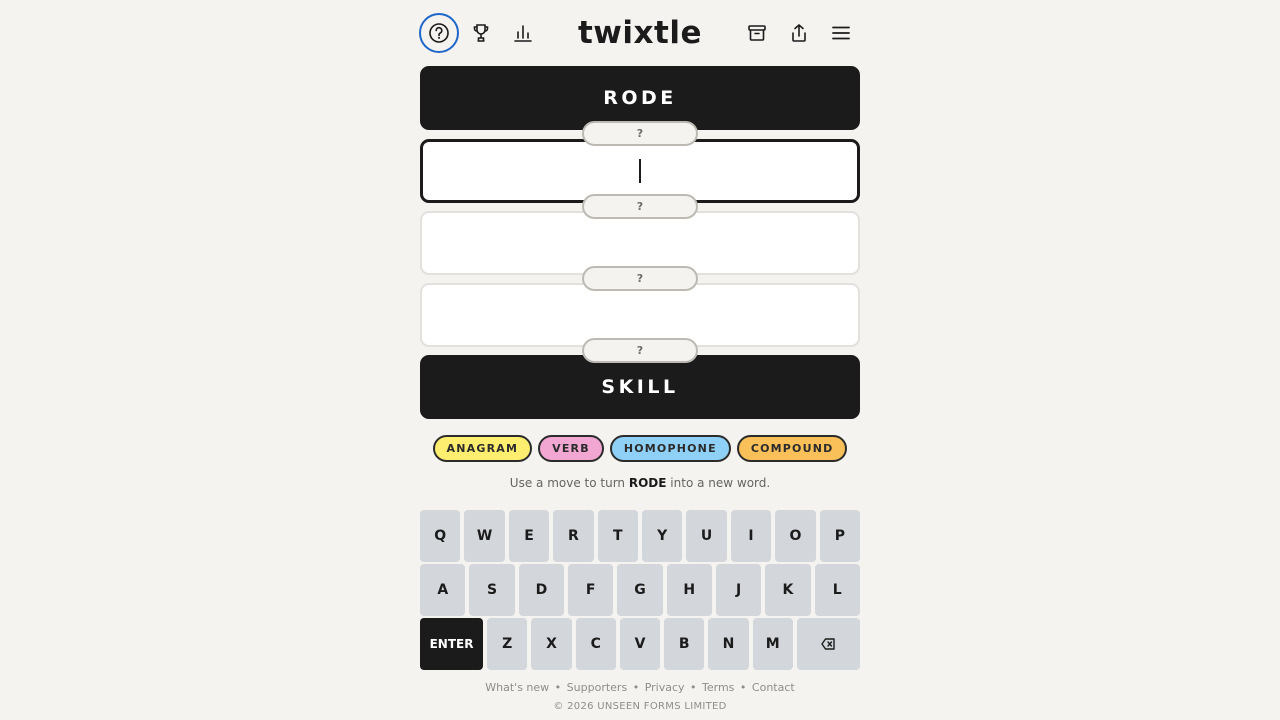  What do you see at coordinates (788, 590) in the screenshot?
I see `key-k: K` at bounding box center [788, 590].